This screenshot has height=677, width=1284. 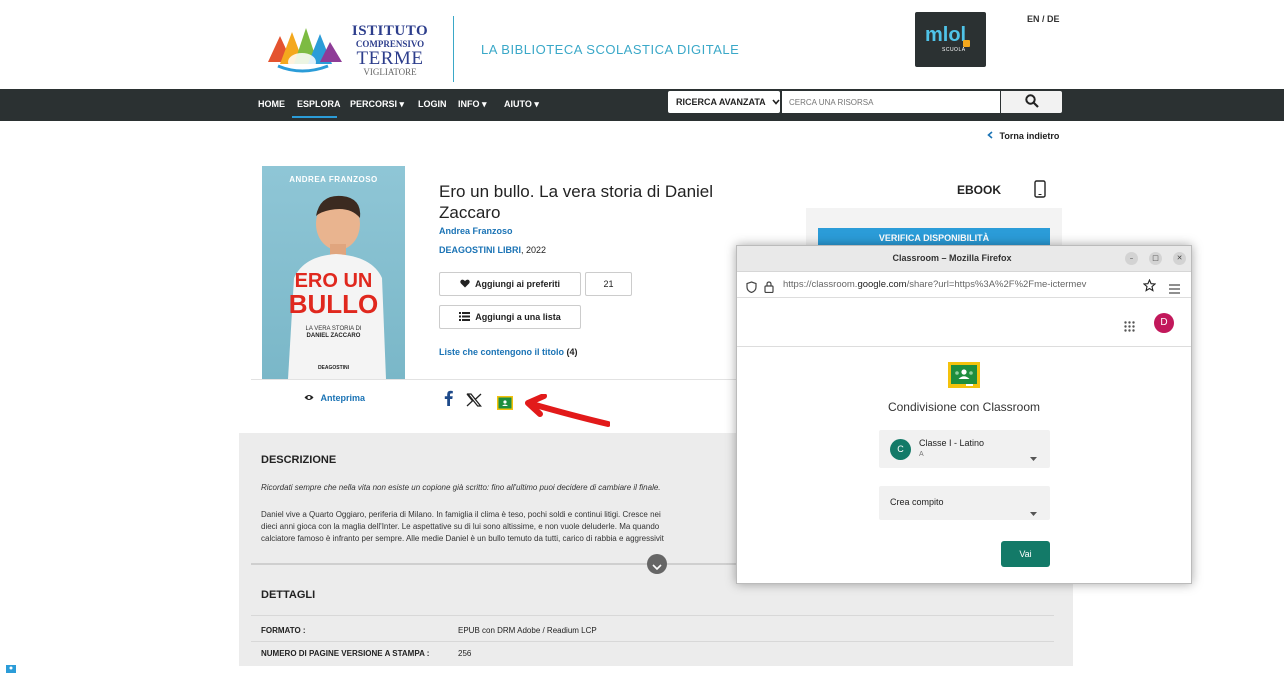 I want to click on smartphone-icon, so click(x=1040, y=191).